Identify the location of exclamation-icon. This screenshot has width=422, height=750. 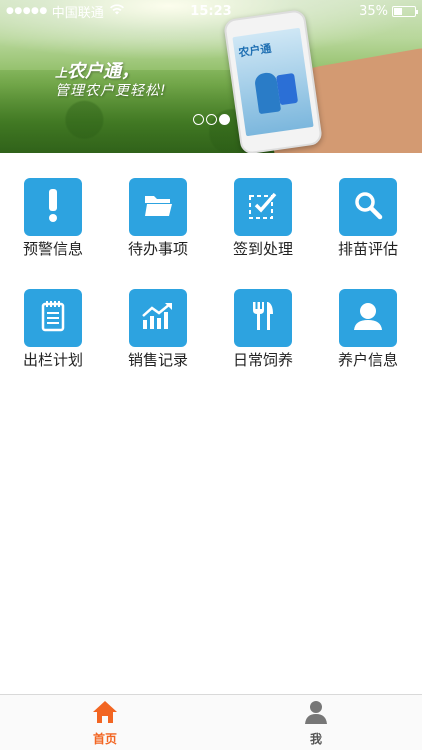
(53, 207).